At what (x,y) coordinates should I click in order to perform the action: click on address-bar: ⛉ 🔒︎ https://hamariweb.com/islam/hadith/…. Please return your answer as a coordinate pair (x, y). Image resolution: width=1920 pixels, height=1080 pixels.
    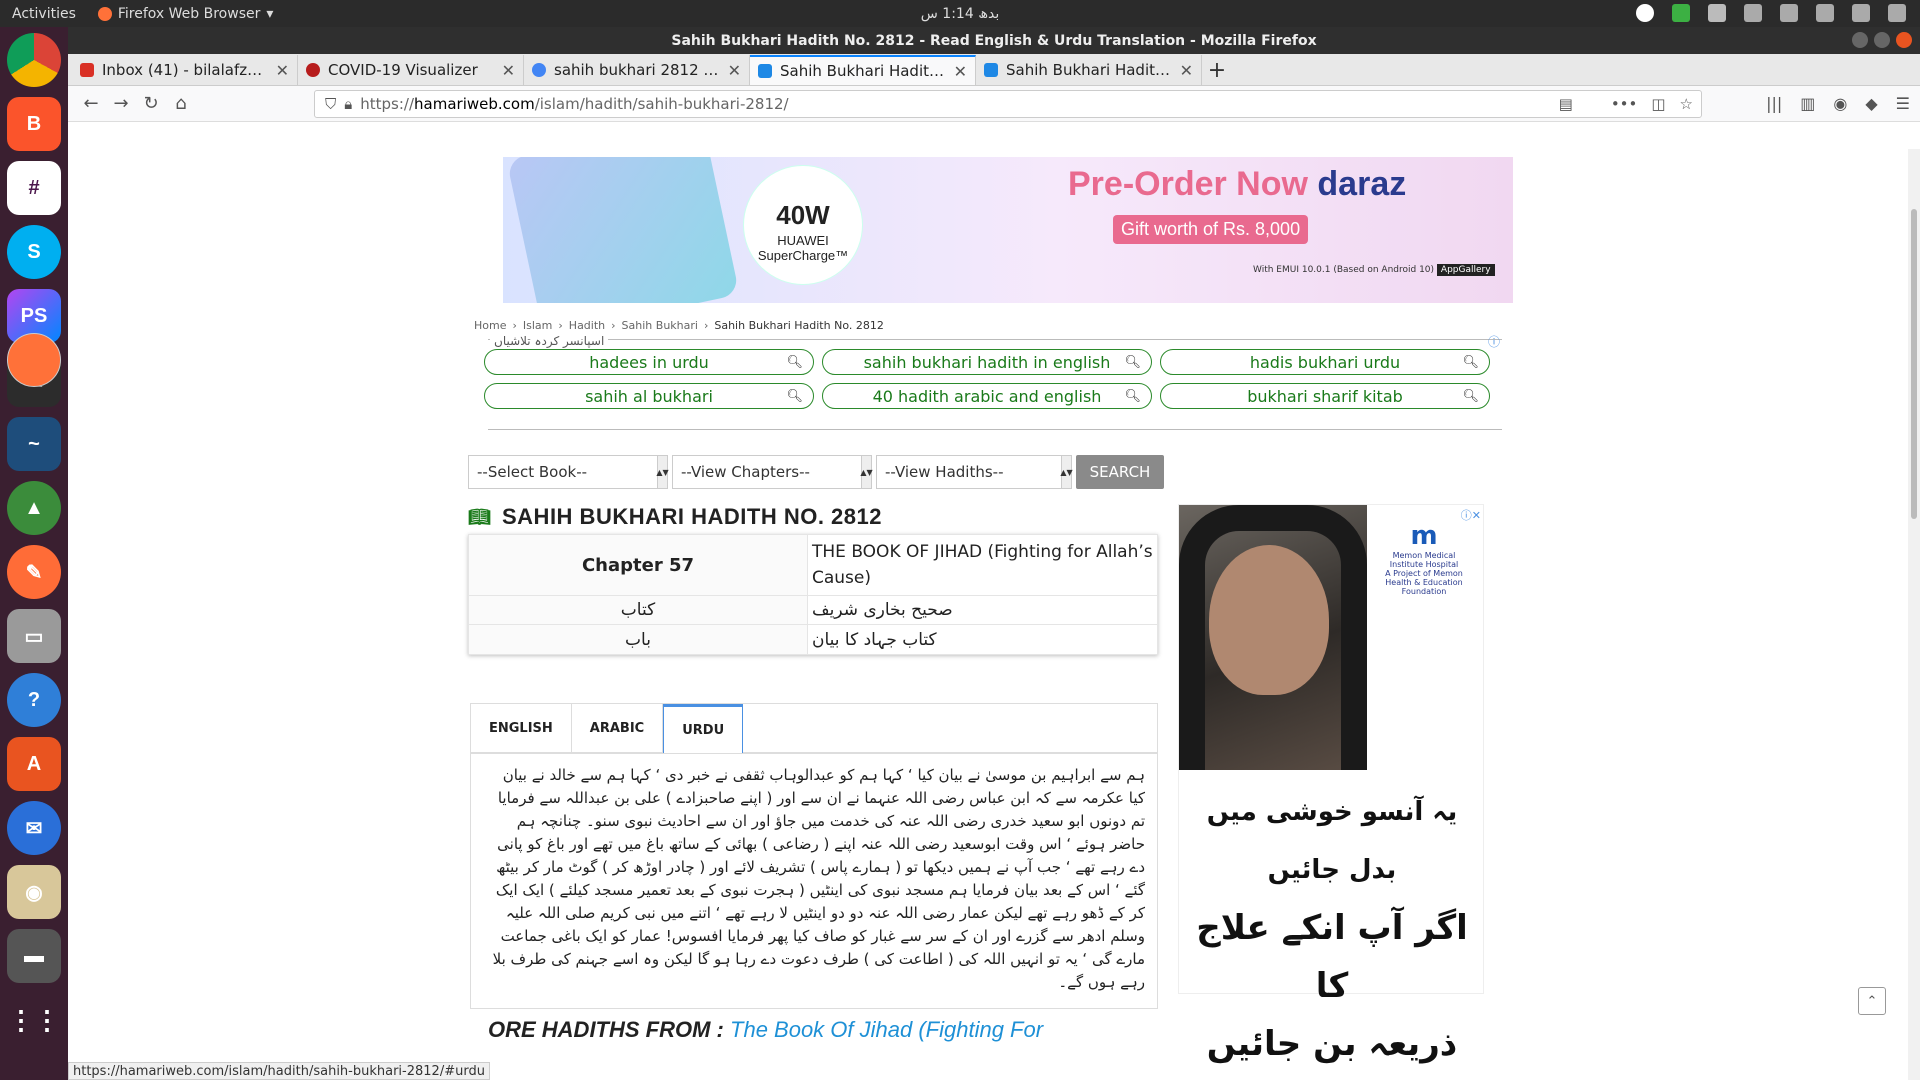
    Looking at the image, I should click on (1008, 104).